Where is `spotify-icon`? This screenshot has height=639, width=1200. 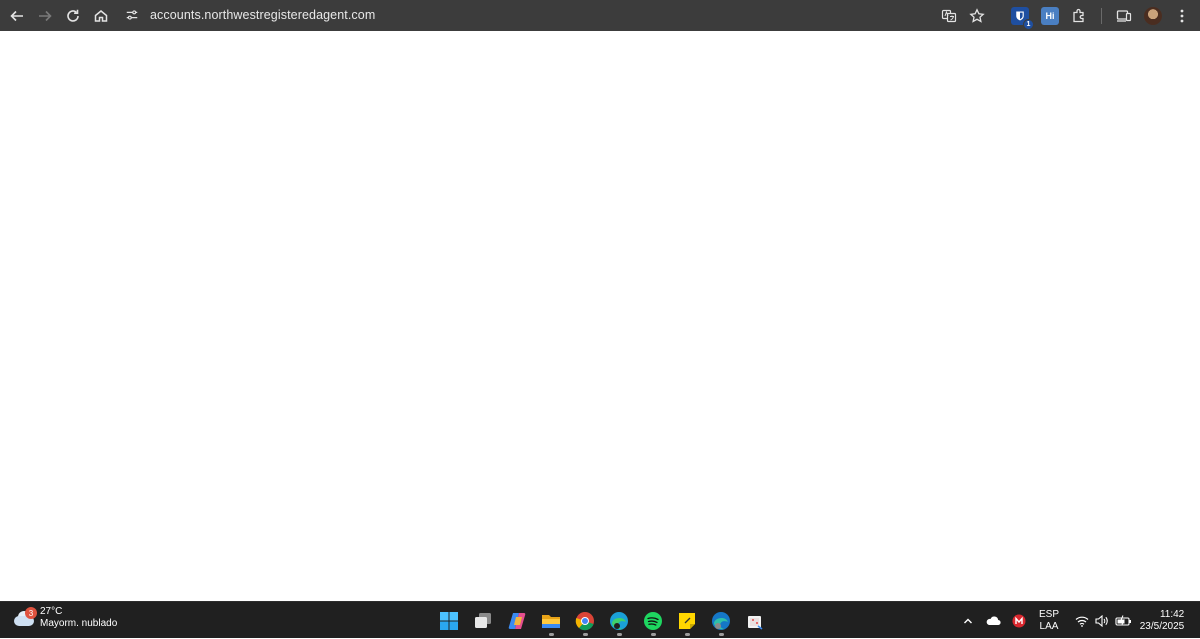 spotify-icon is located at coordinates (653, 620).